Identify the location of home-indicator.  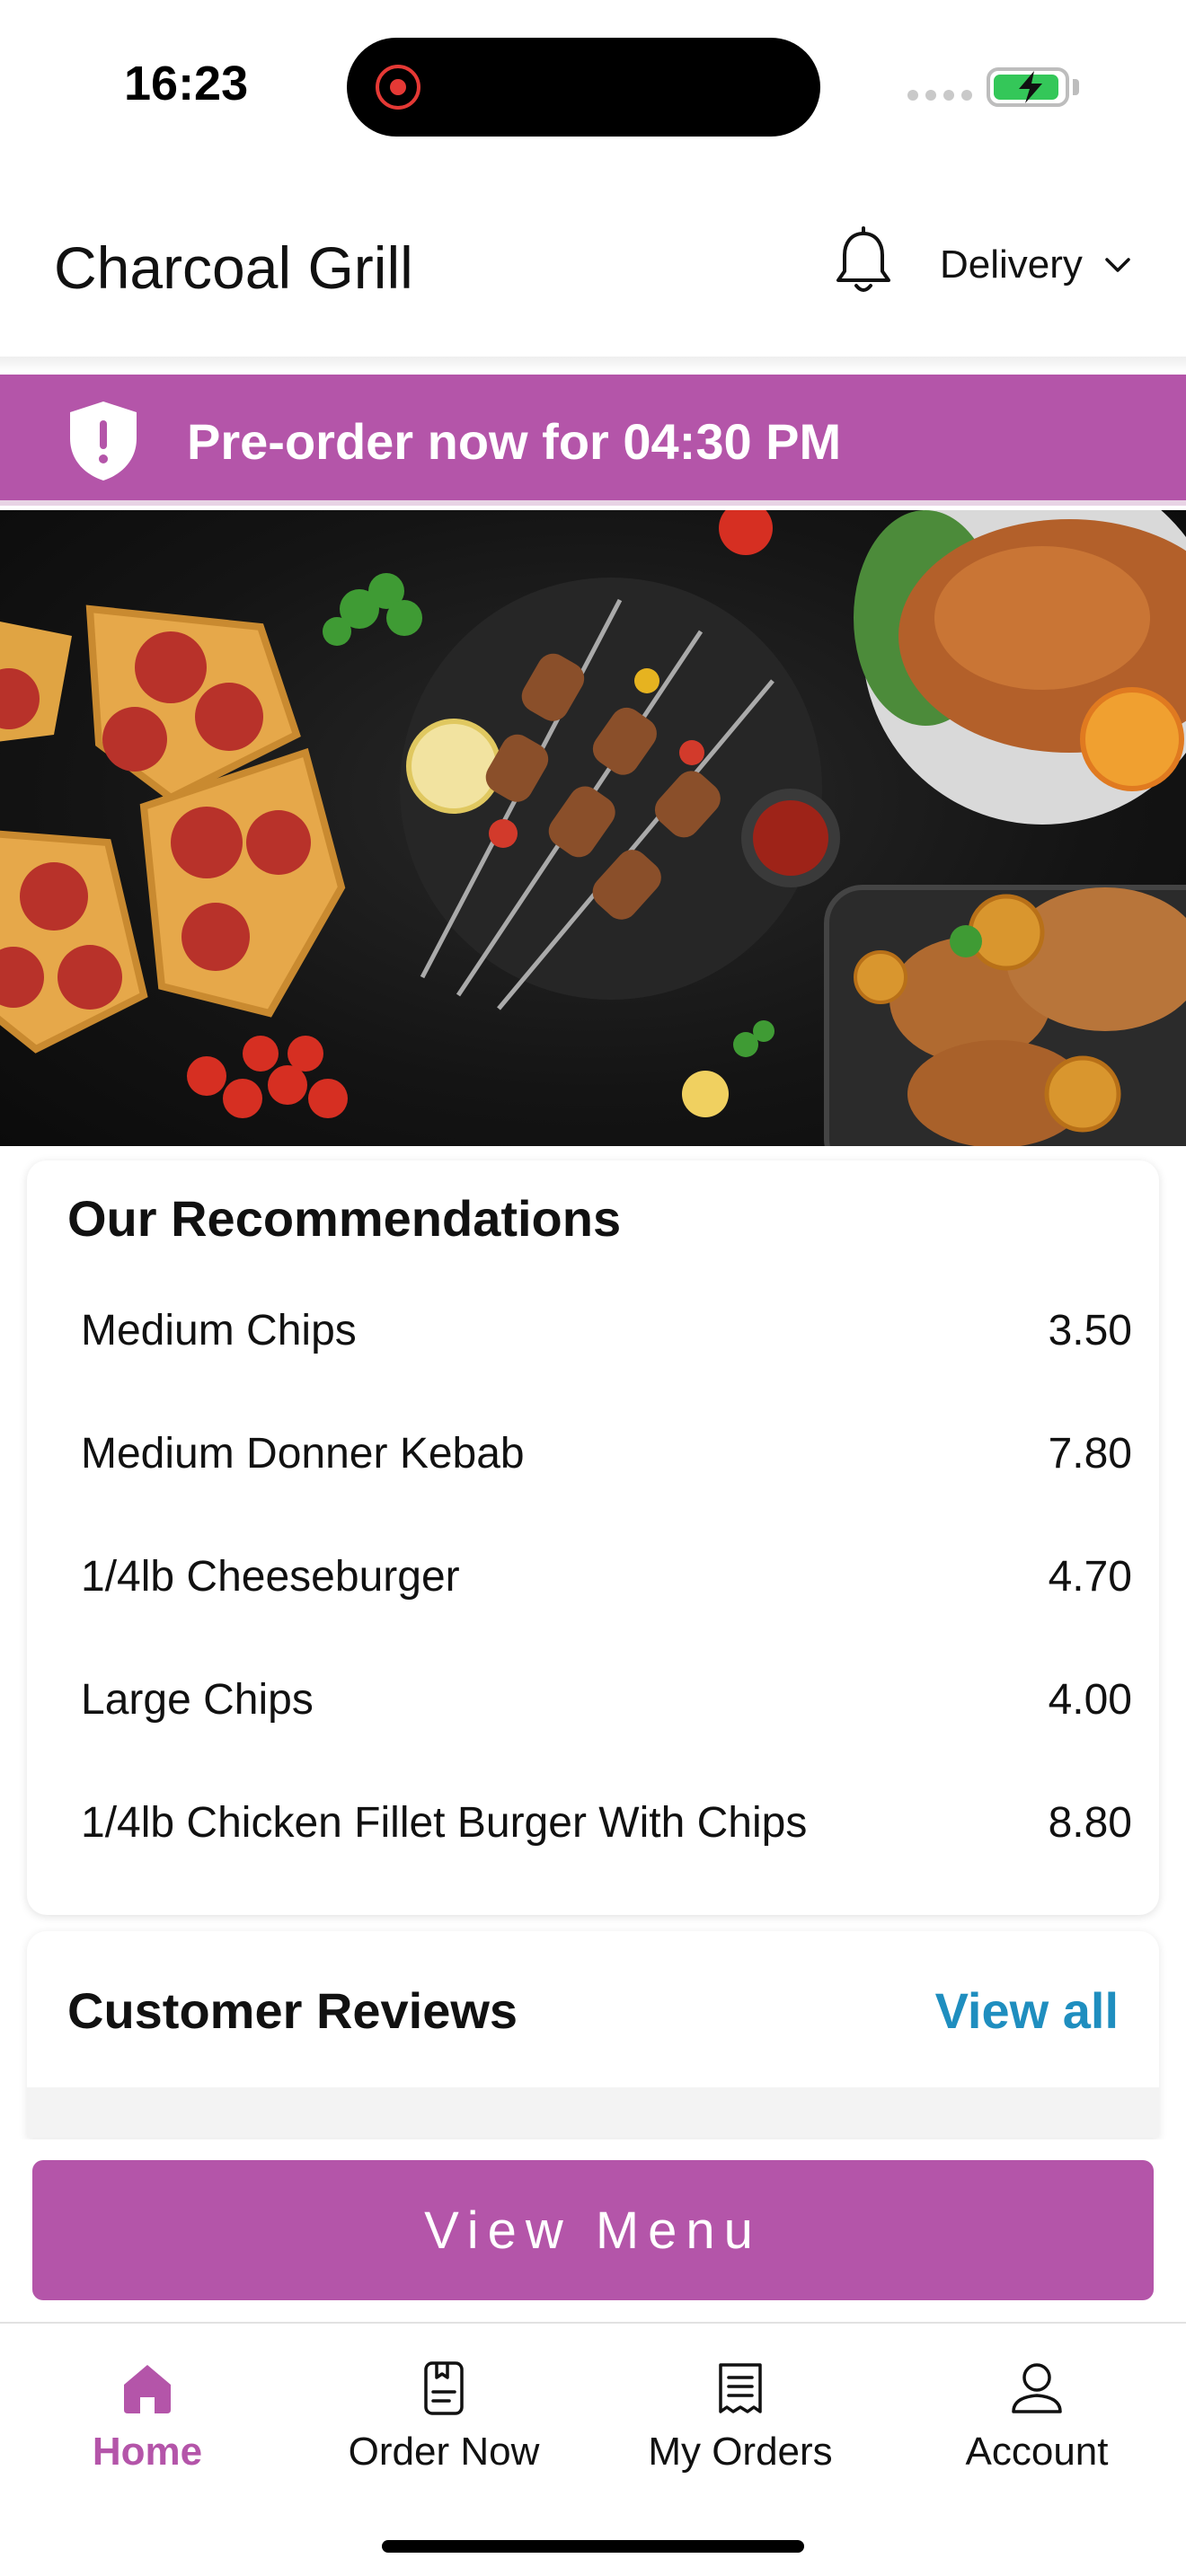
(593, 2546).